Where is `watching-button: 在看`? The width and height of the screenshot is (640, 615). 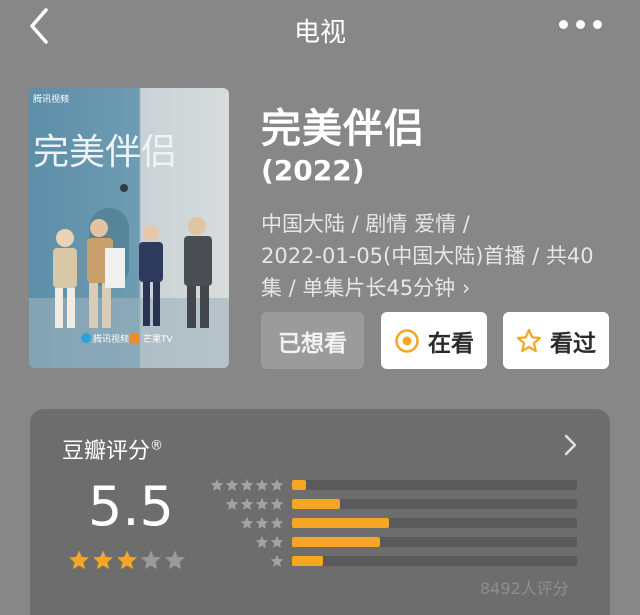 watching-button: 在看 is located at coordinates (434, 340).